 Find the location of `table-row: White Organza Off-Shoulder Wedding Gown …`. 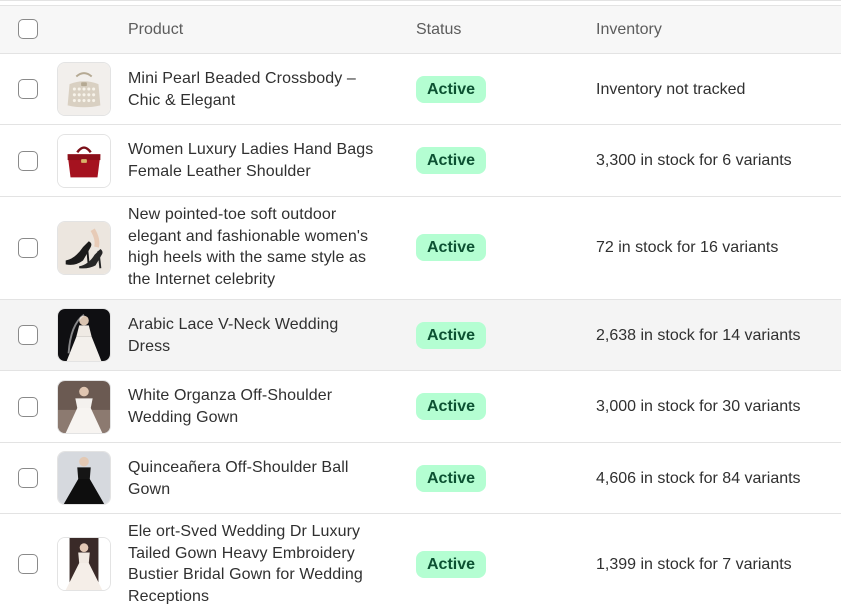

table-row: White Organza Off-Shoulder Wedding Gown … is located at coordinates (420, 407).